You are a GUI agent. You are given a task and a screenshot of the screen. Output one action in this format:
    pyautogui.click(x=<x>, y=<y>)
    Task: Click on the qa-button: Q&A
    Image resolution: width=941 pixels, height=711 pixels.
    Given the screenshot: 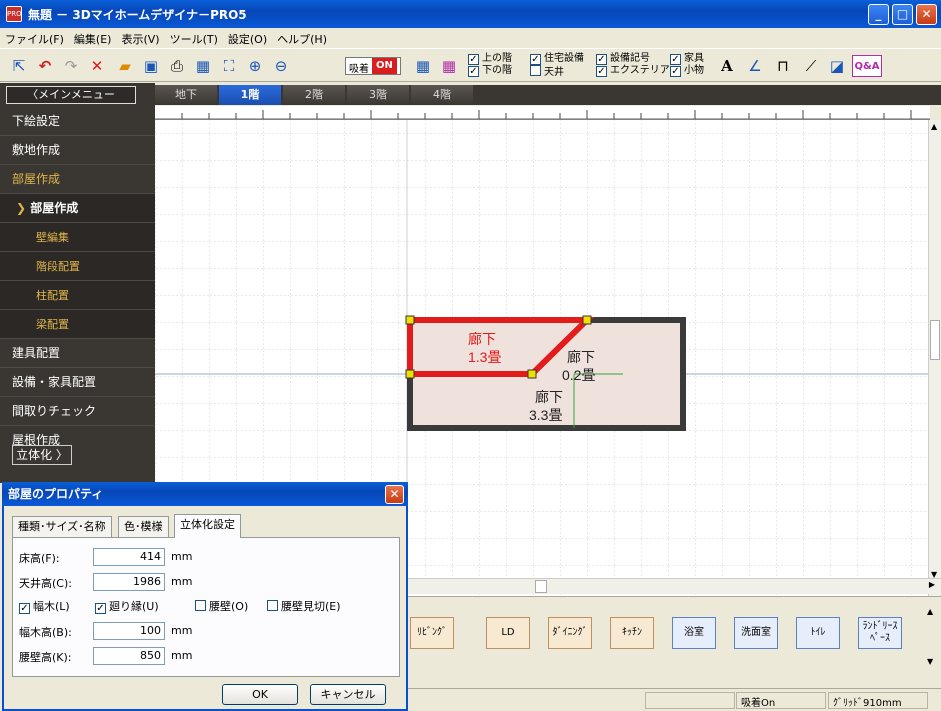 What is the action you would take?
    pyautogui.click(x=867, y=66)
    